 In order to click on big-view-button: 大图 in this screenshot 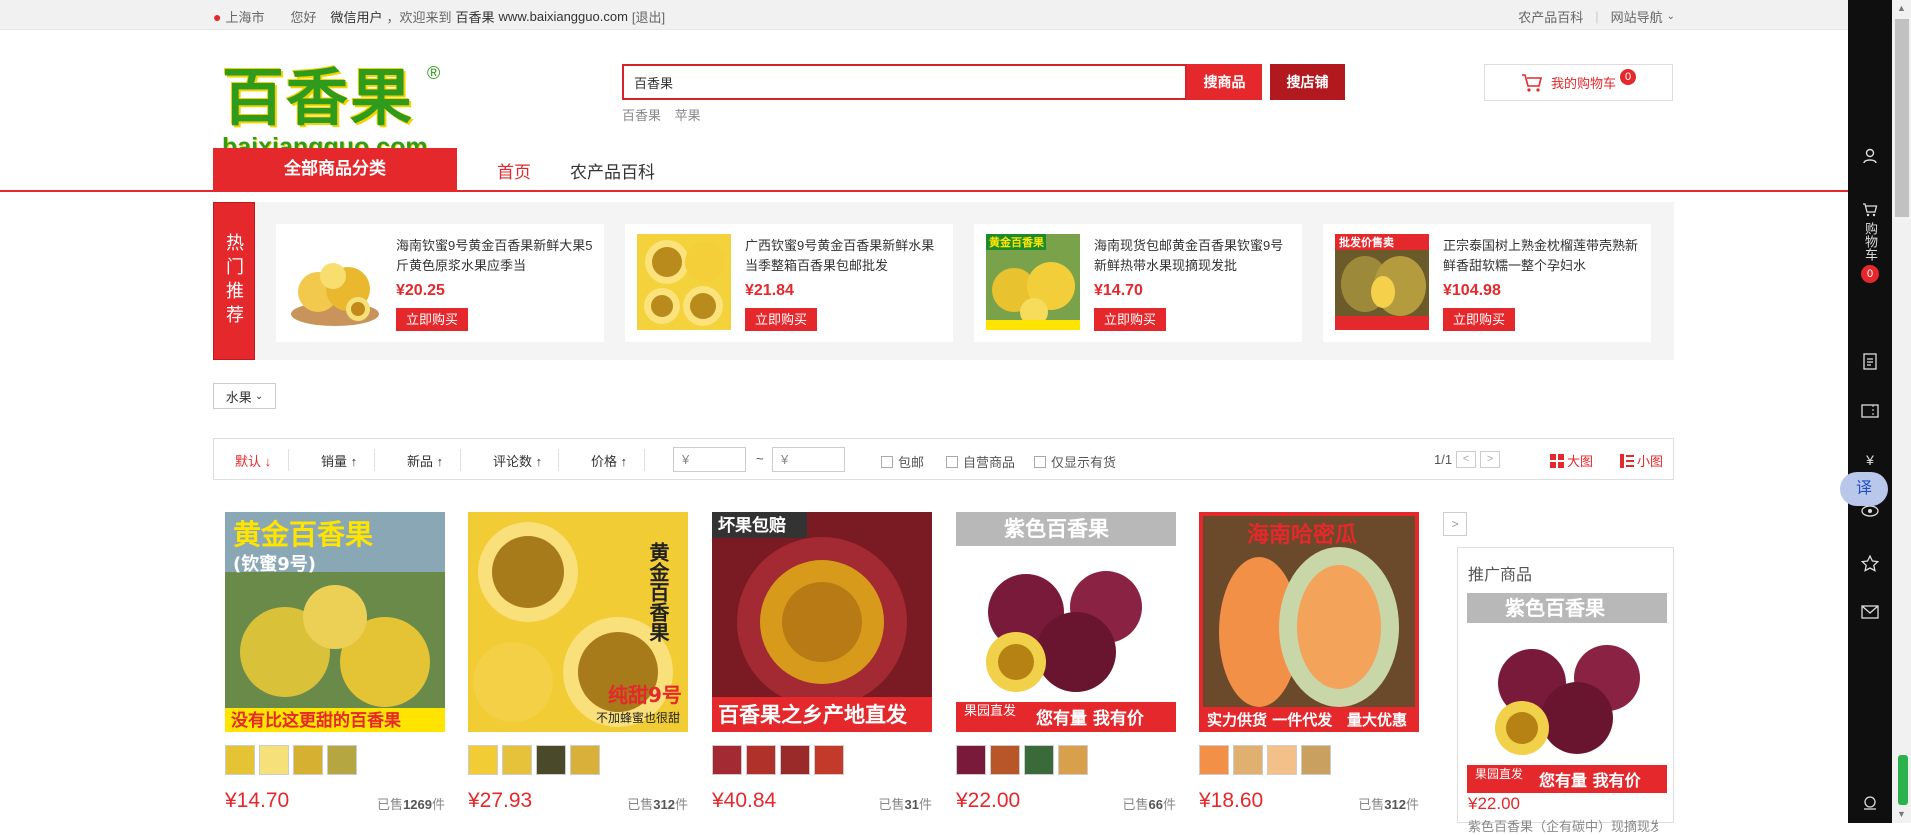, I will do `click(1571, 460)`.